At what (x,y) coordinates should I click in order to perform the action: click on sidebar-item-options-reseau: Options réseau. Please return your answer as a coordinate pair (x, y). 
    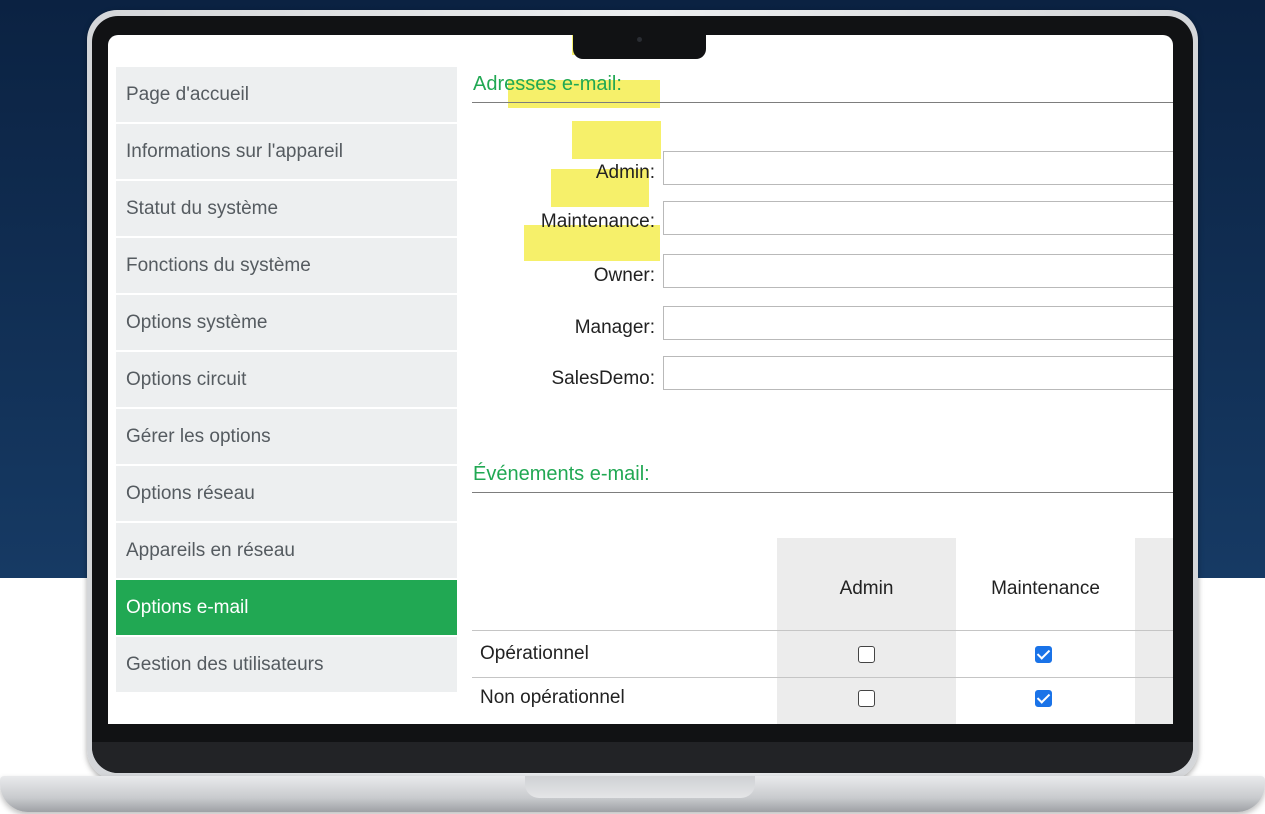
    Looking at the image, I should click on (286, 494).